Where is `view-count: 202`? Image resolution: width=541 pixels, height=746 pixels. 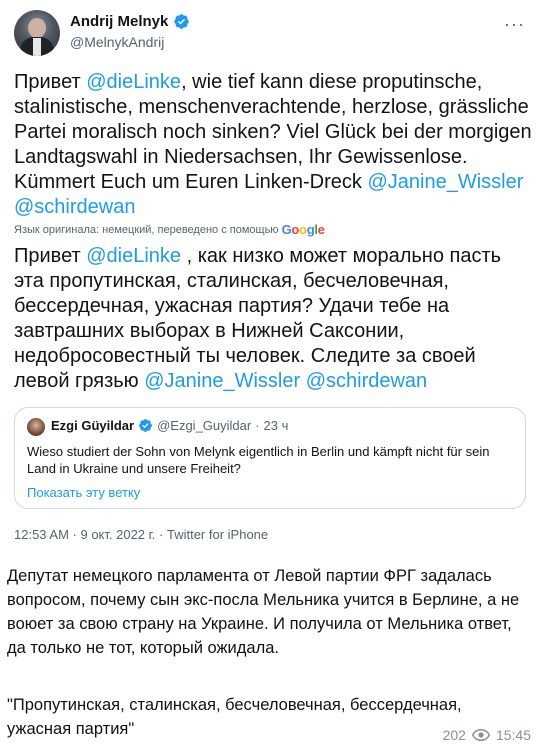
view-count: 202 is located at coordinates (454, 735).